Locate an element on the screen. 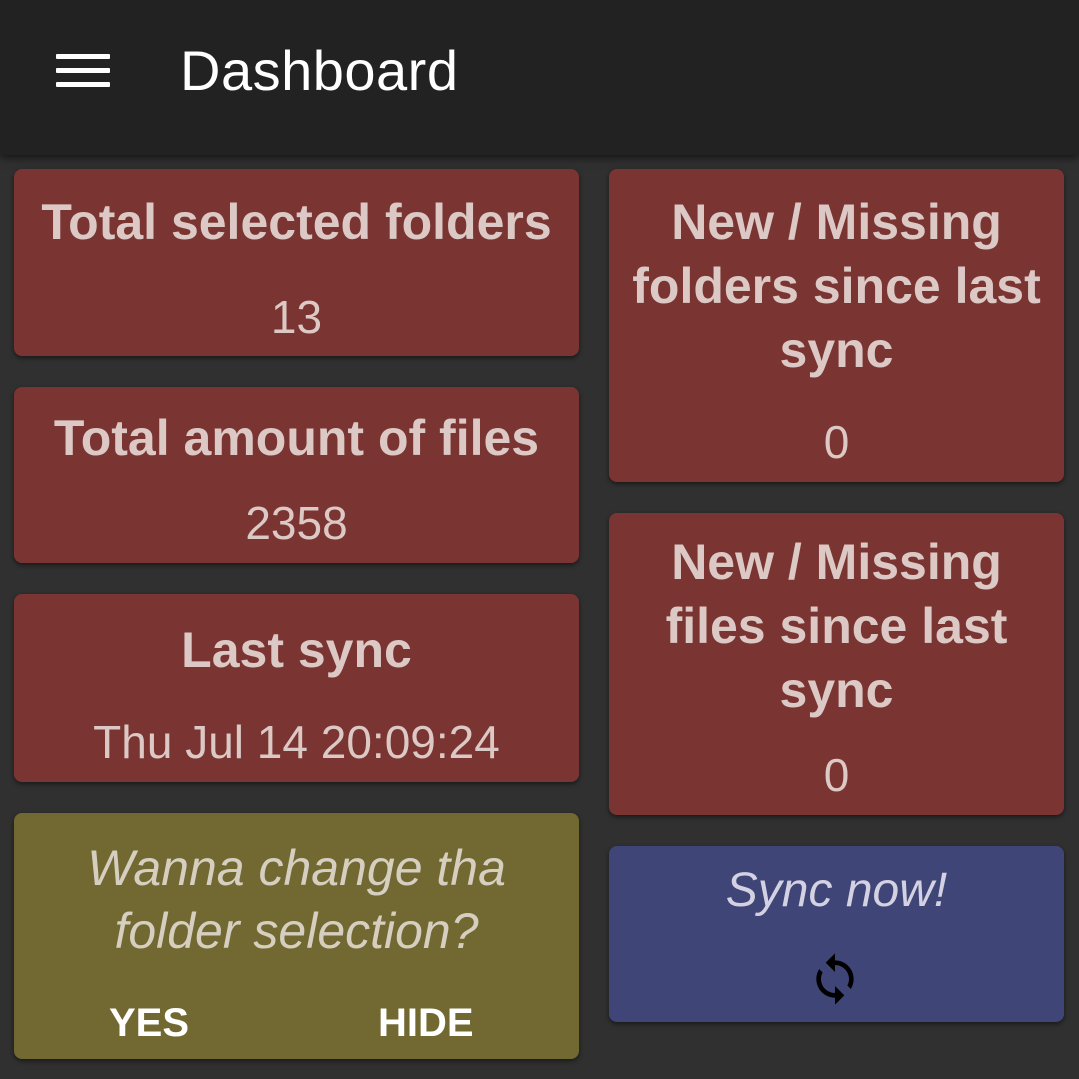 This screenshot has height=1079, width=1079. card-title: Last sync is located at coordinates (296, 650).